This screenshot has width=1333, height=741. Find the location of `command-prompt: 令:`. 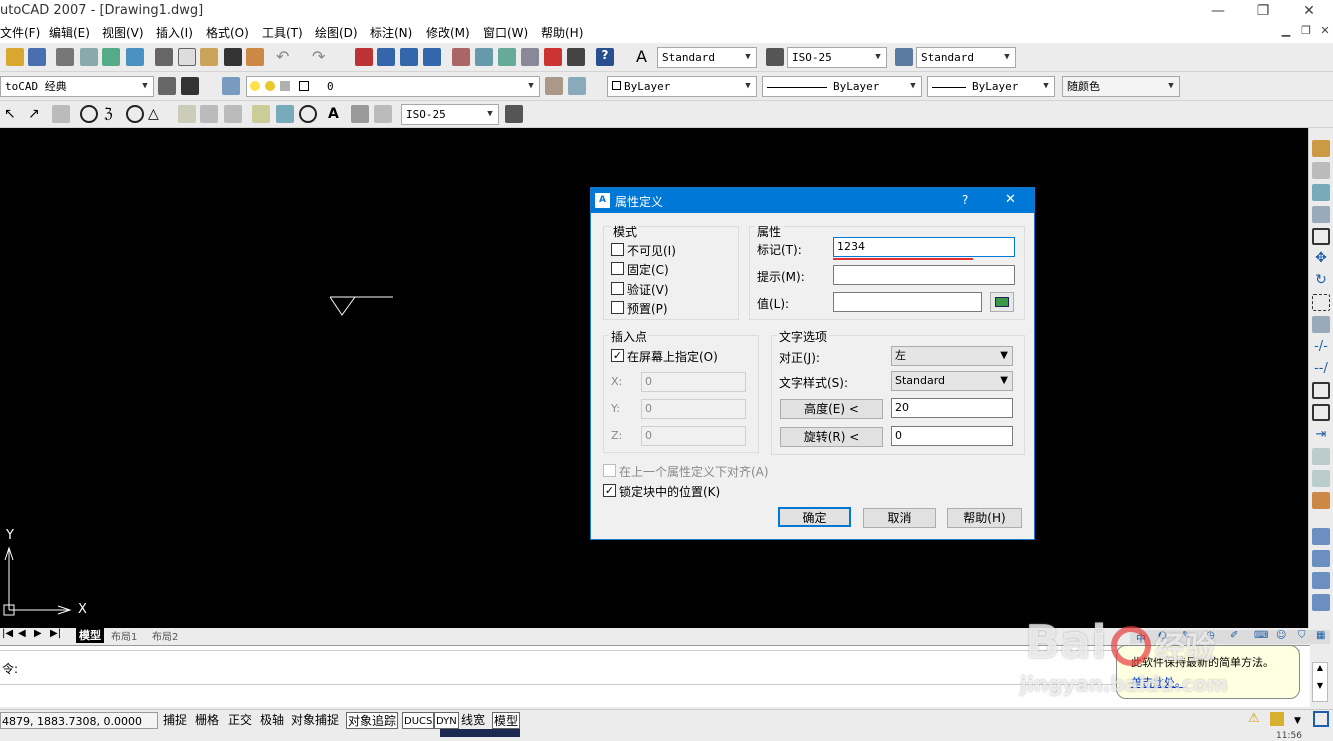

command-prompt: 令: is located at coordinates (10, 668).